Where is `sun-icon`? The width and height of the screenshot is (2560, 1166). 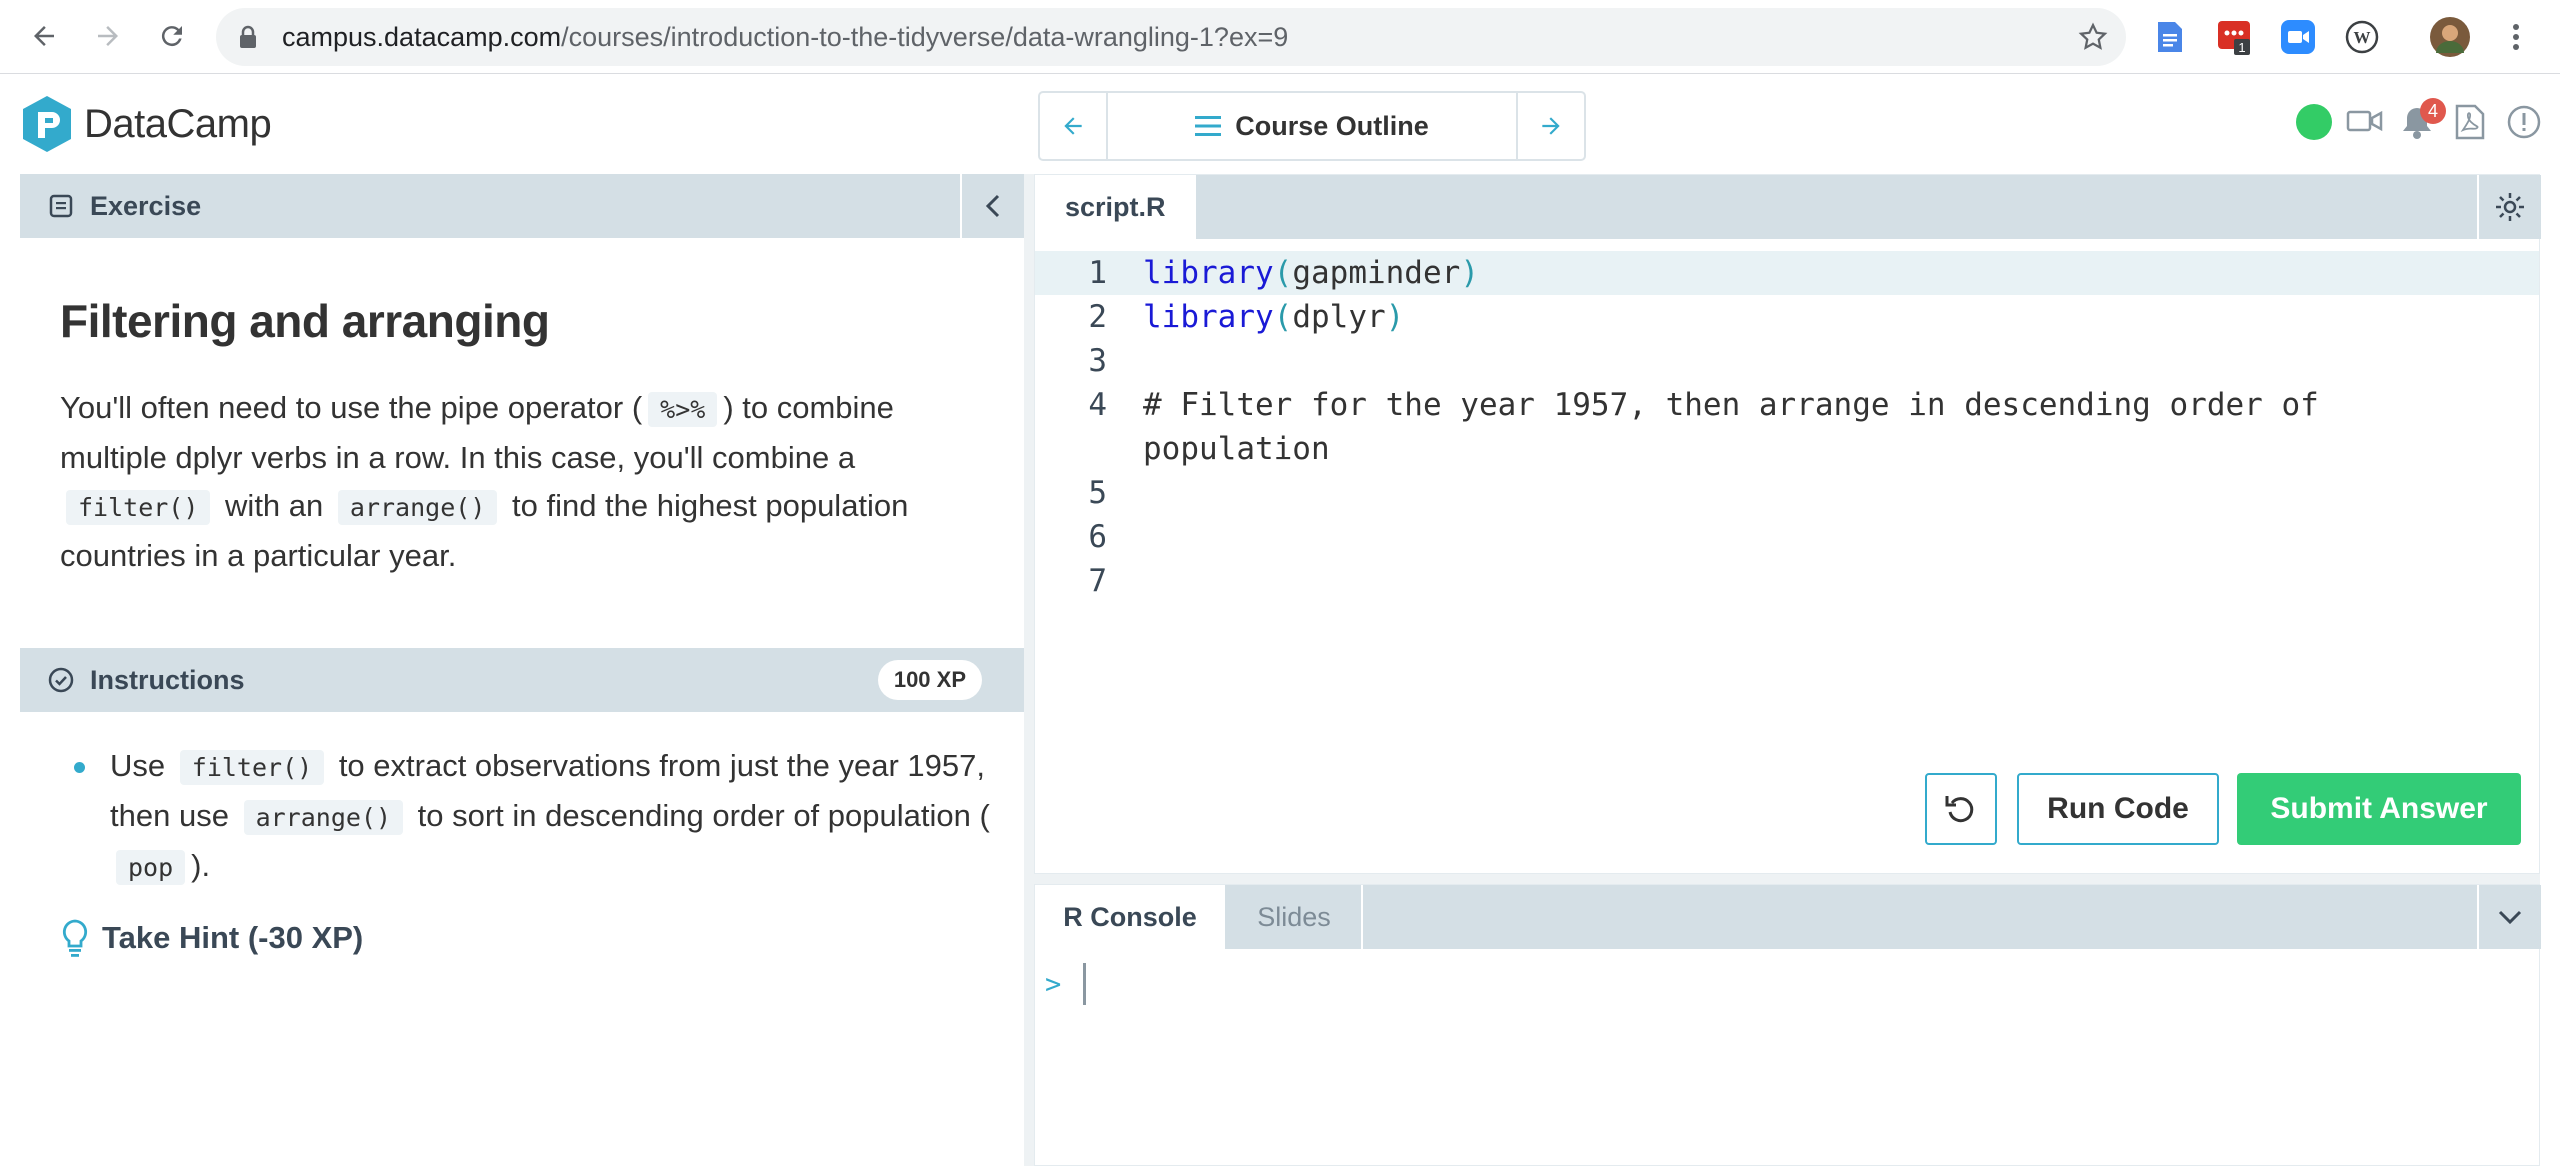
sun-icon is located at coordinates (2510, 207).